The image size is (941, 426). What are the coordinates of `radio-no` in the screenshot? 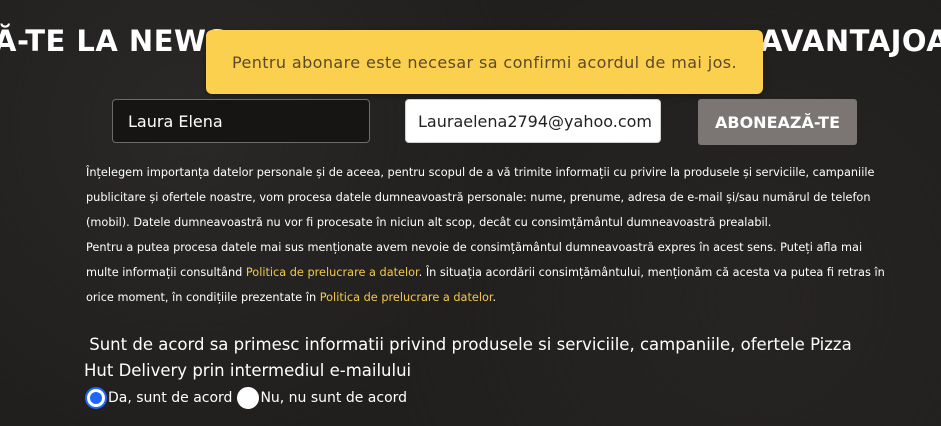 It's located at (248, 398).